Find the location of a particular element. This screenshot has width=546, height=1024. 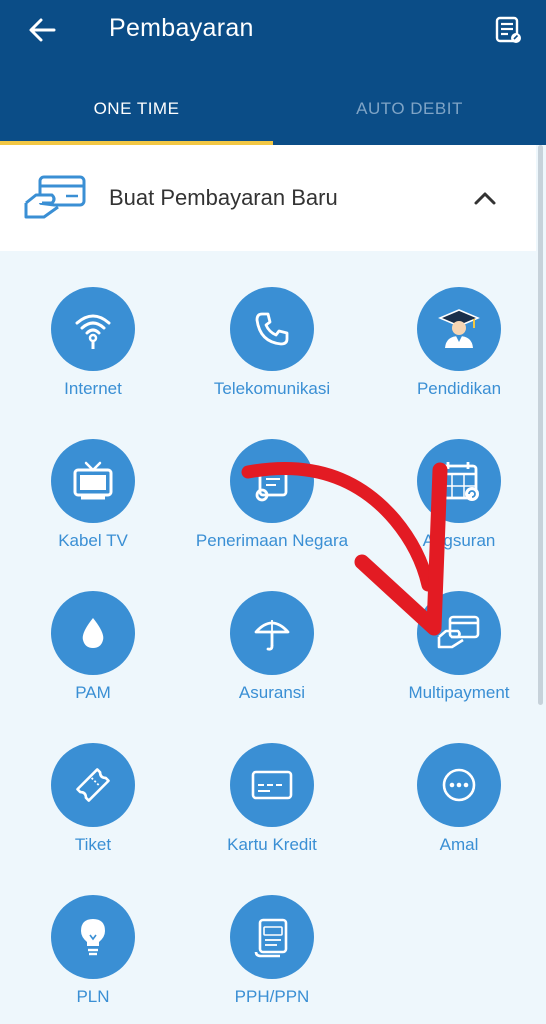

app-bar: Pembayaran ONE TIME AUTO DEBIT is located at coordinates (273, 72).